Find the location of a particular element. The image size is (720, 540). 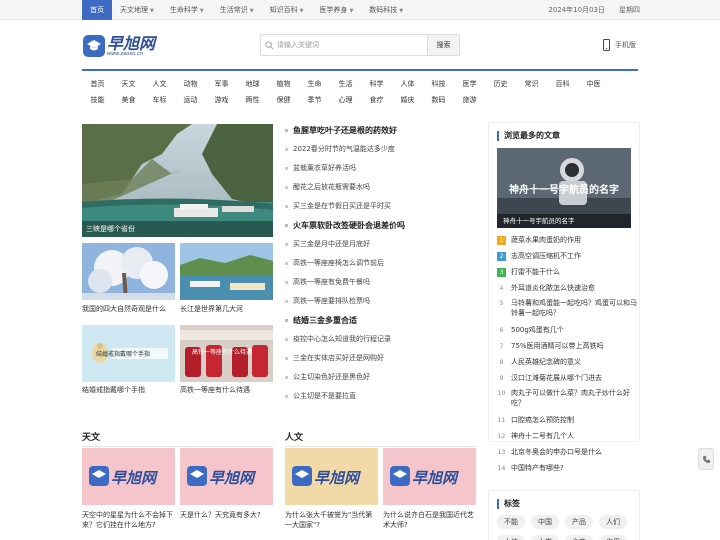

category-link: 人体 is located at coordinates (407, 84).